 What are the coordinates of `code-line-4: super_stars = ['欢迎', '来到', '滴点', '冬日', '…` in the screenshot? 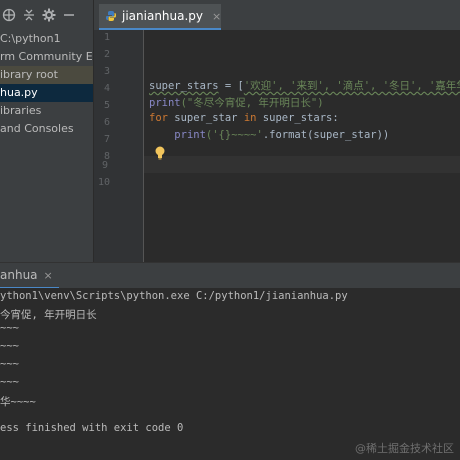 It's located at (304, 85).